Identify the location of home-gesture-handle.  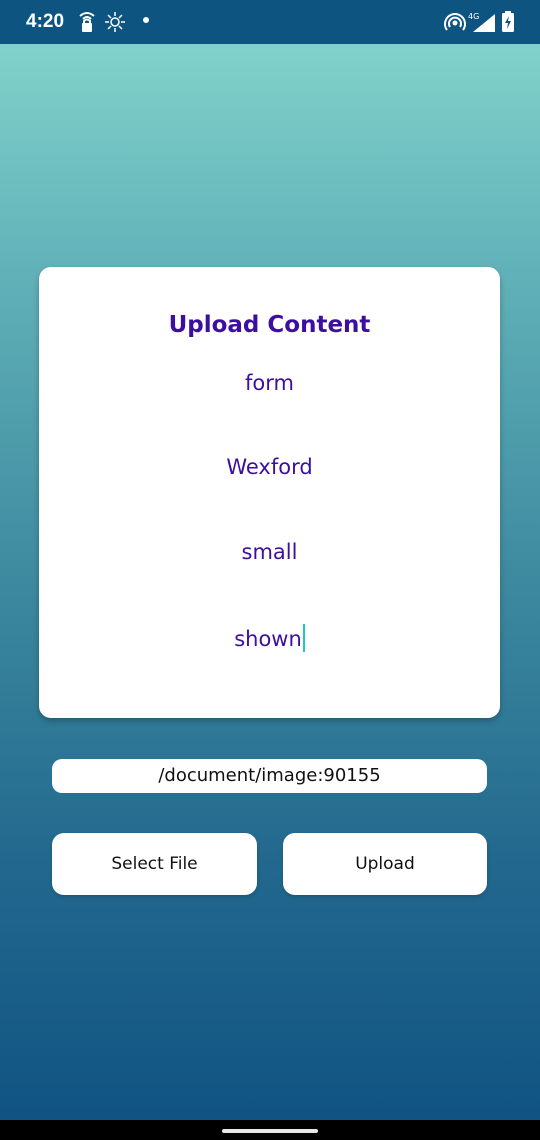
(270, 1131).